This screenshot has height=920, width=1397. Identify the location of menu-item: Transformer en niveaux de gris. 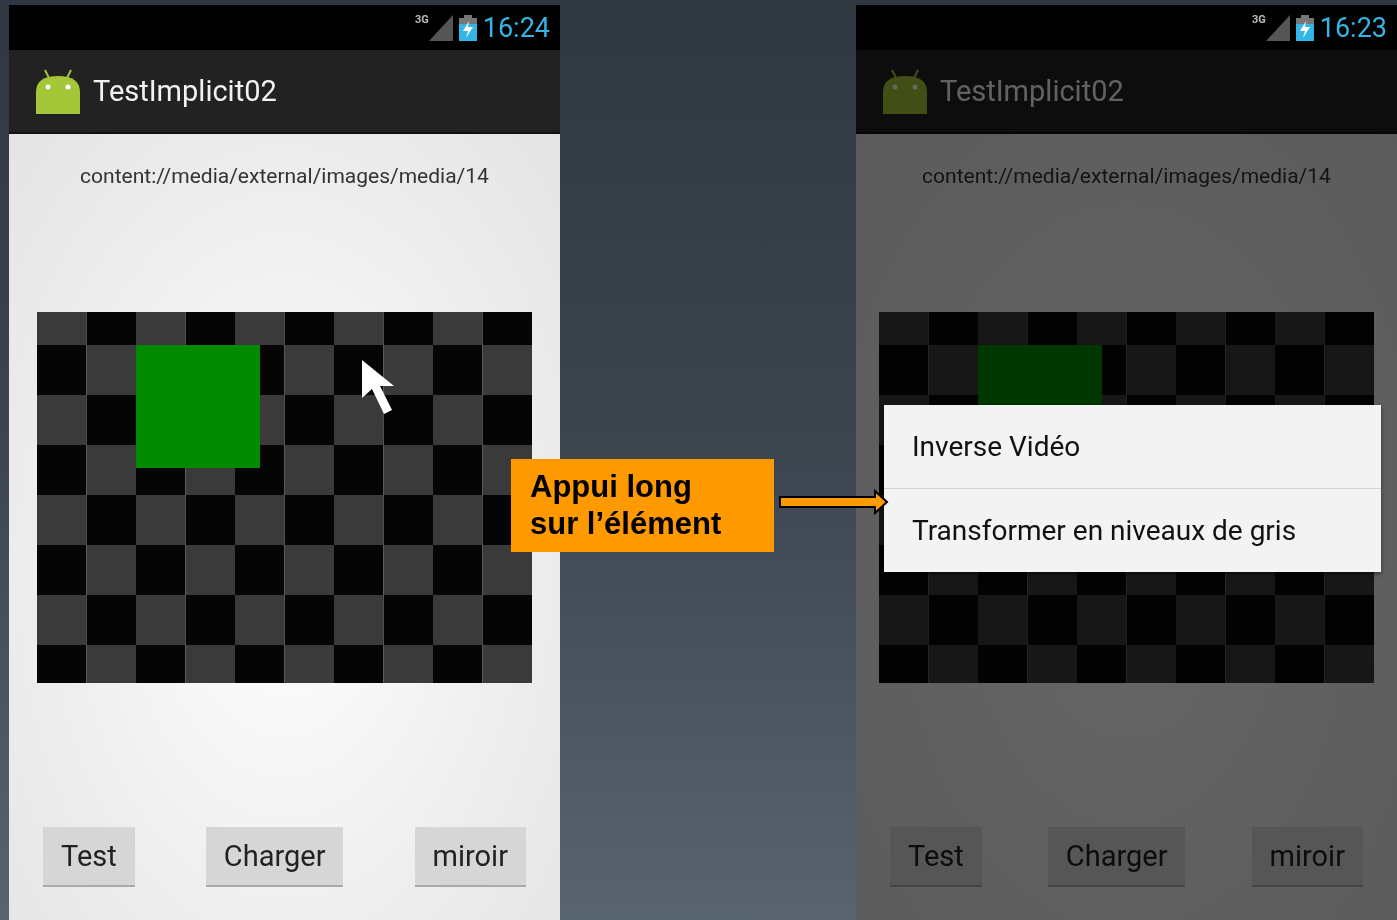
(1132, 530).